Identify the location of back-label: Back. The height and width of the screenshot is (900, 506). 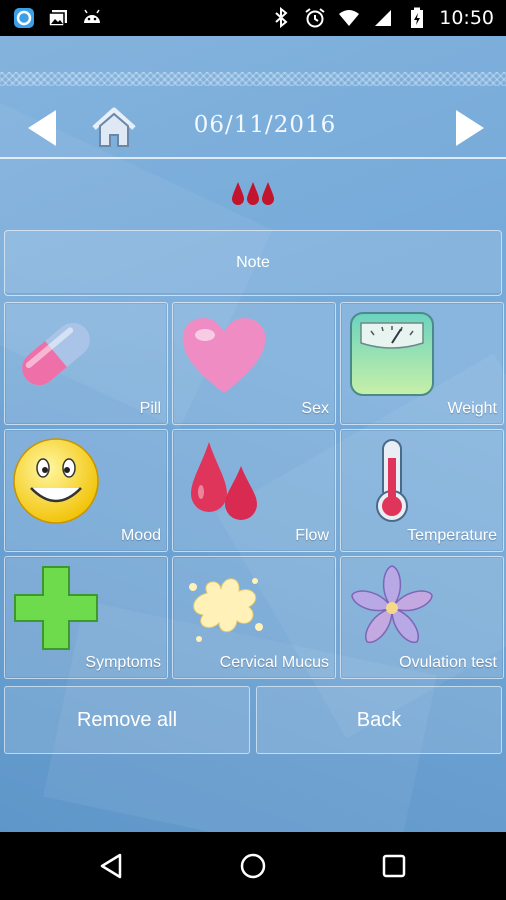
(379, 719).